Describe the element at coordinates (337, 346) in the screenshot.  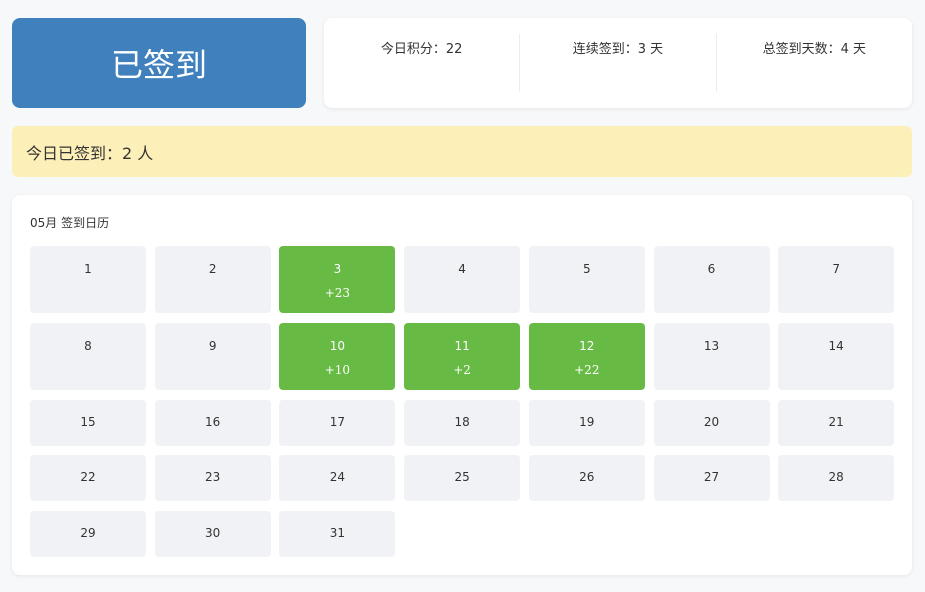
I see `calendar-day-number: 10` at that location.